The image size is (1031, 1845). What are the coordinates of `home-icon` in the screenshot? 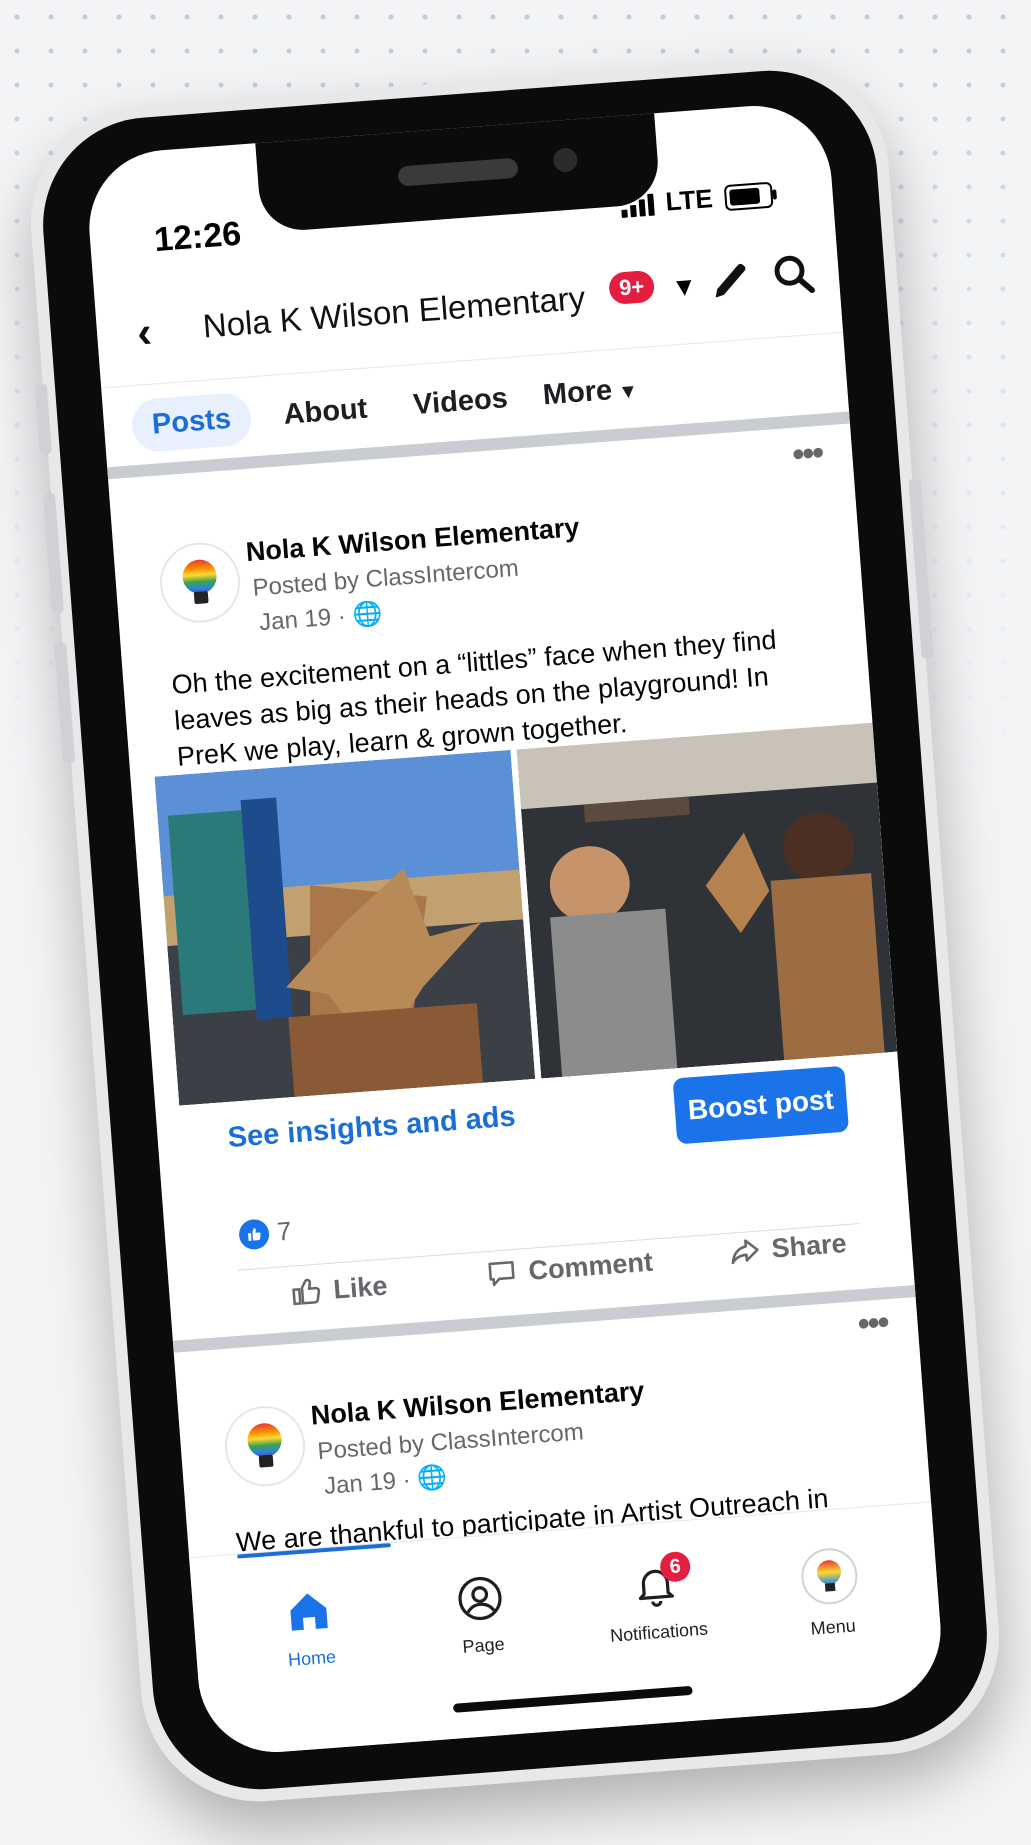 It's located at (309, 1612).